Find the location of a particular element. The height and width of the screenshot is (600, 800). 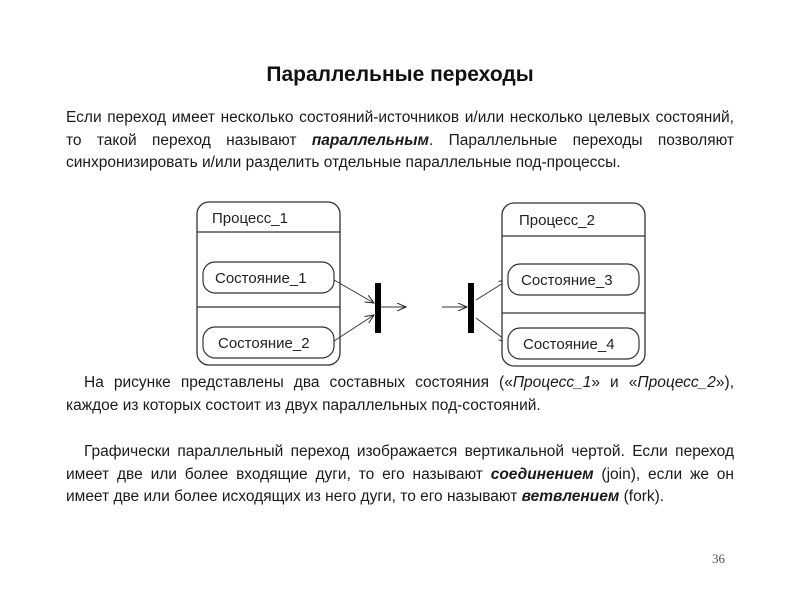

process-2-name: Процесс_2 is located at coordinates (557, 220).